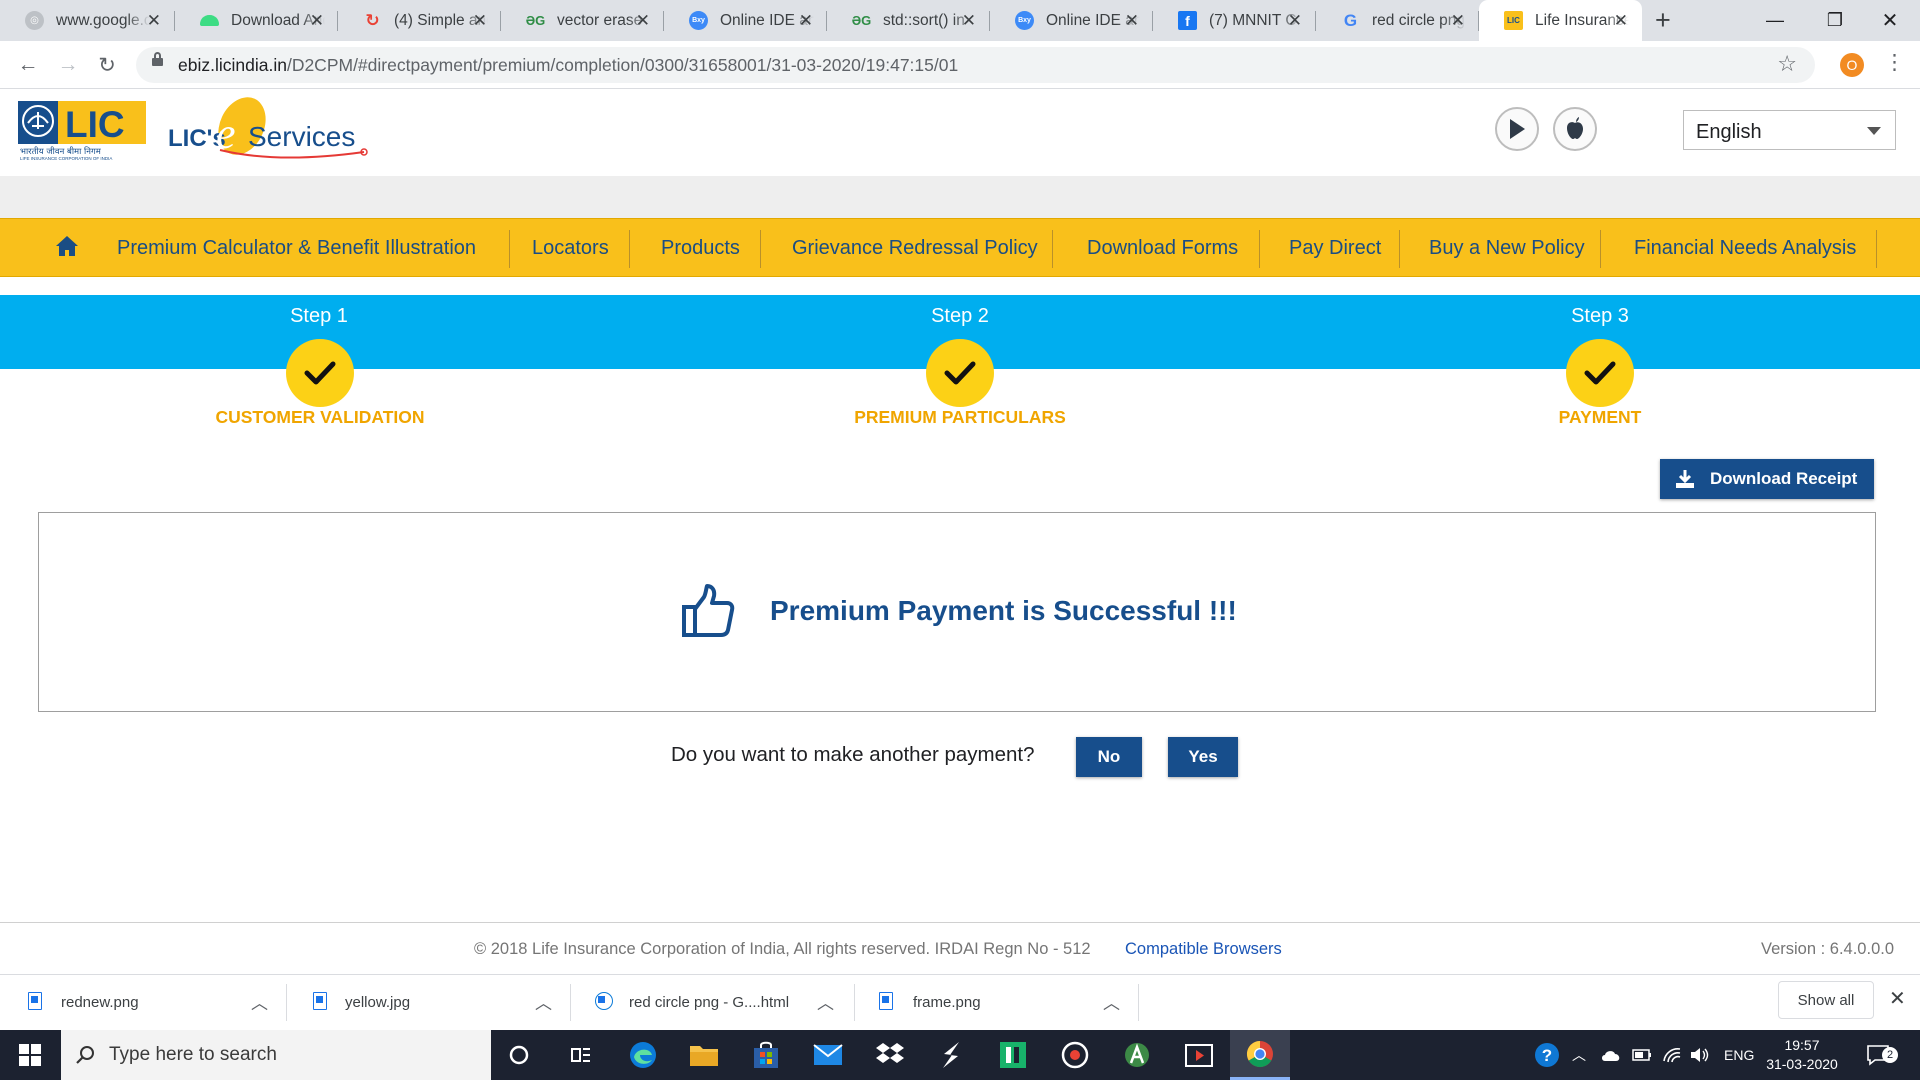 The width and height of the screenshot is (1920, 1080). Describe the element at coordinates (256, 20) in the screenshot. I see `browser-tab: Download Android ✕` at that location.